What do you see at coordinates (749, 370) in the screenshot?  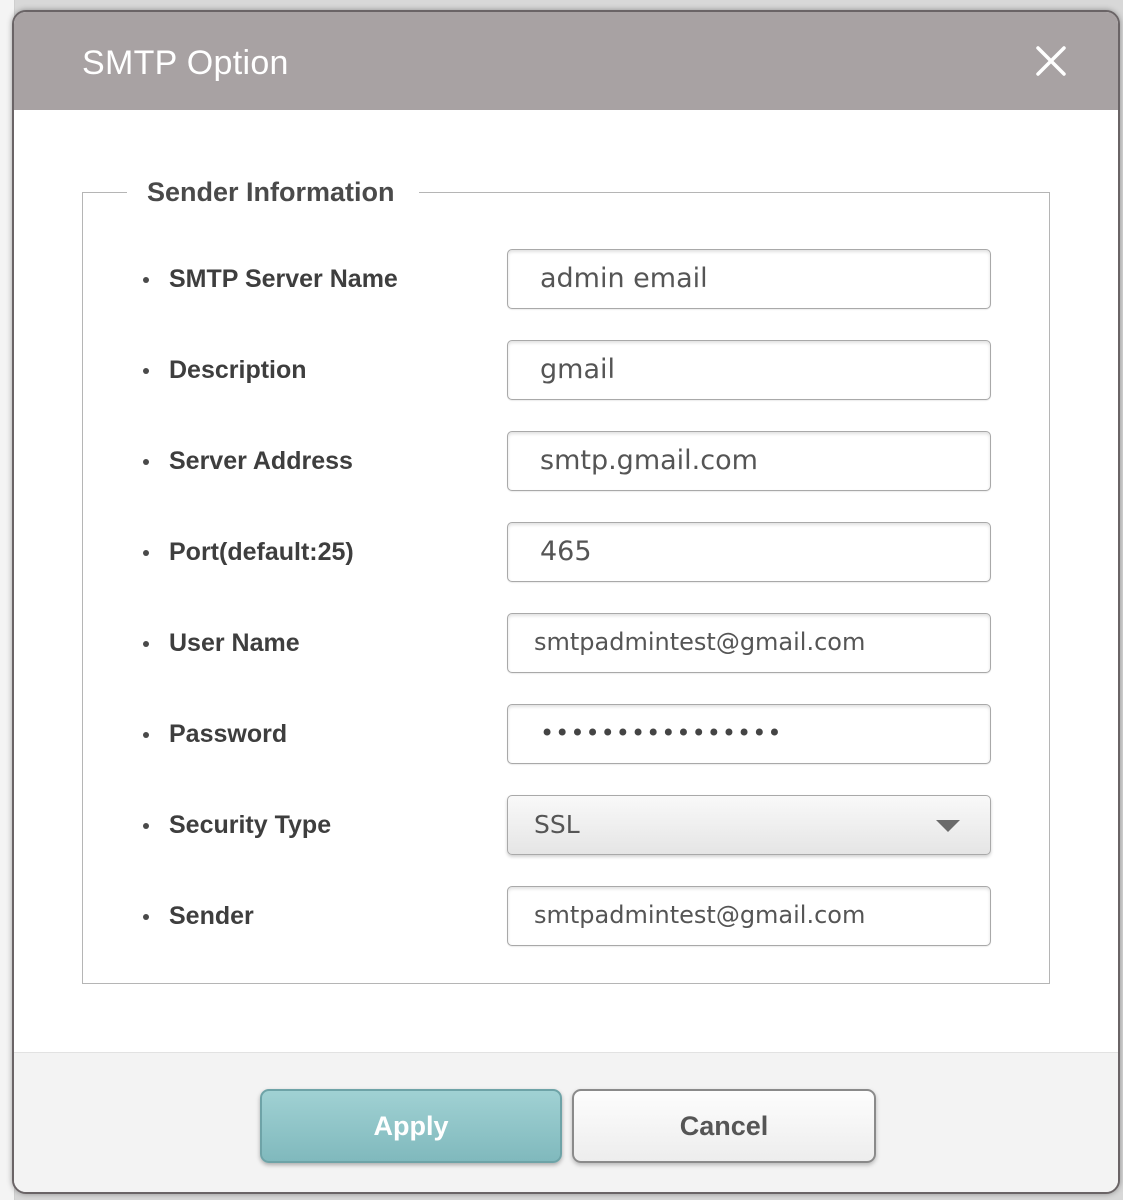 I see `description-input: gmail` at bounding box center [749, 370].